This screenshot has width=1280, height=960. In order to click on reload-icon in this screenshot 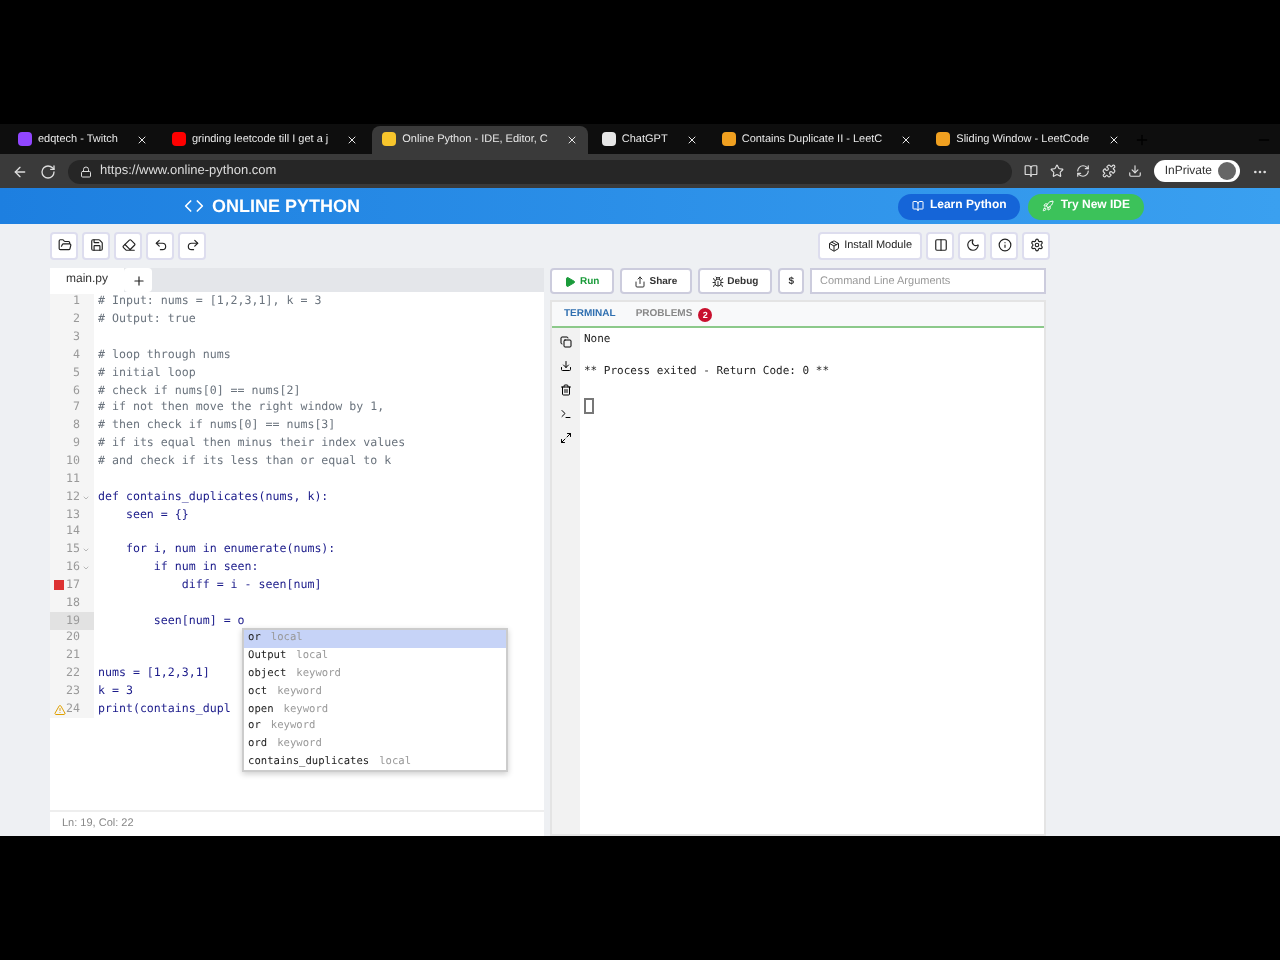, I will do `click(48, 171)`.